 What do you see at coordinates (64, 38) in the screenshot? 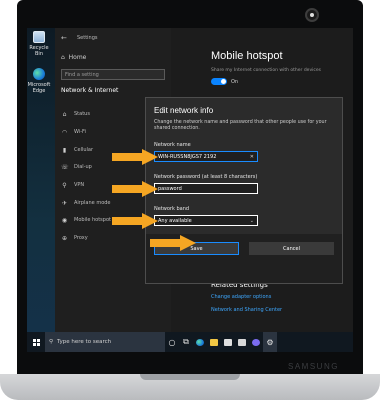
I see `back-arrow-icon: ←` at bounding box center [64, 38].